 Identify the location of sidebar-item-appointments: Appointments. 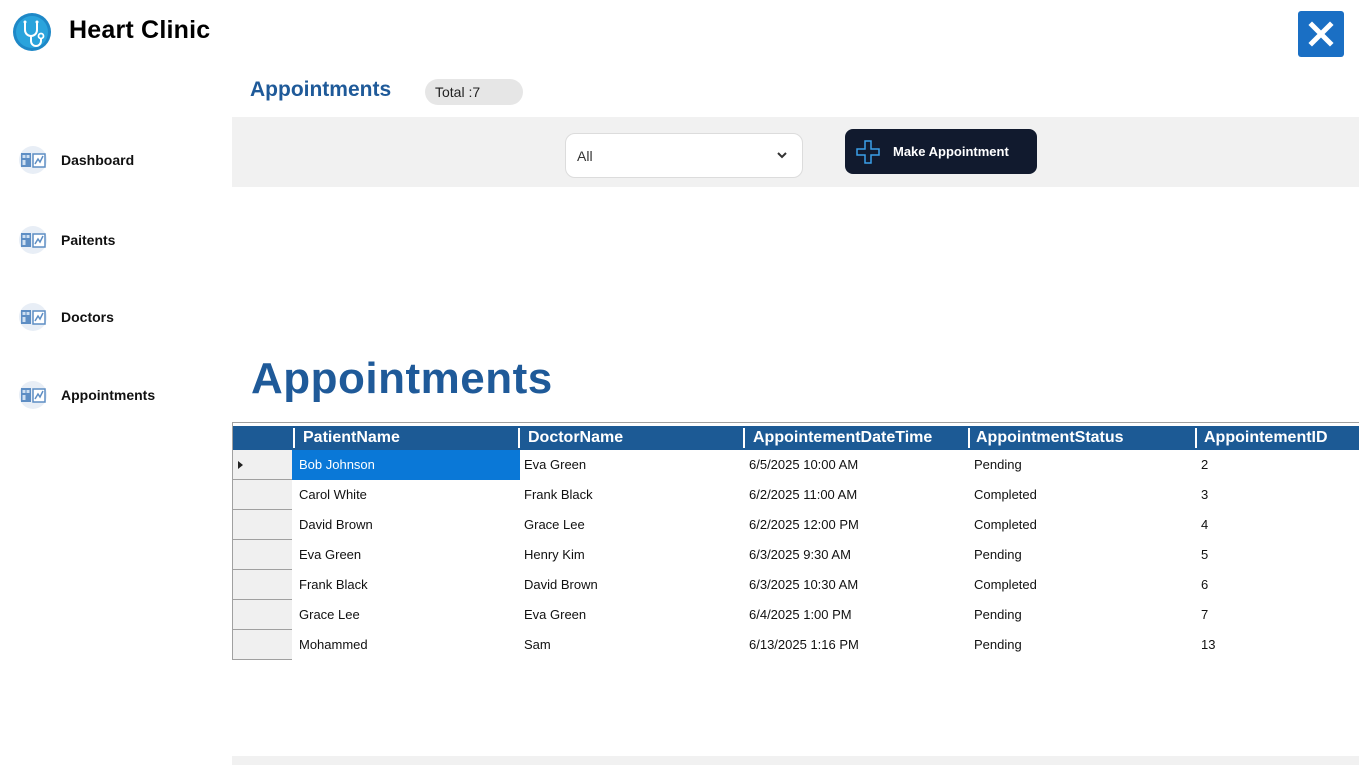
(86, 395).